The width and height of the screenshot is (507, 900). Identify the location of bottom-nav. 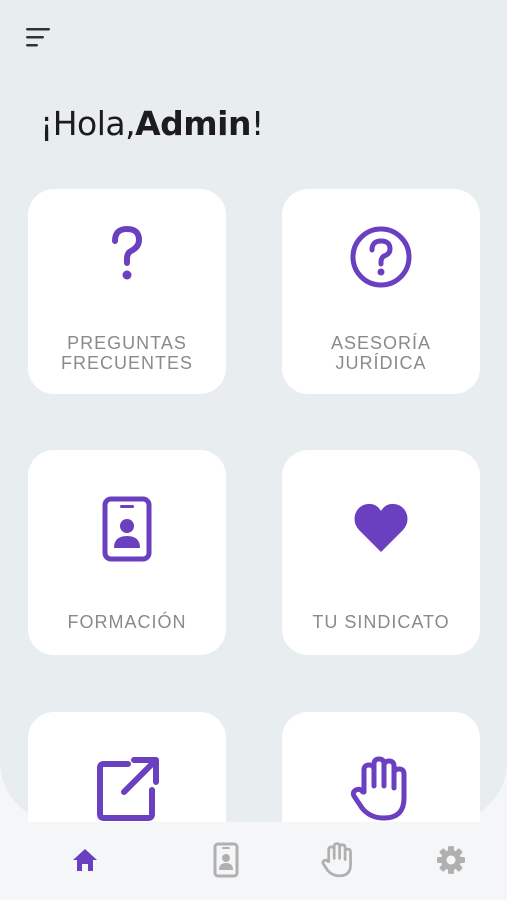
(253, 861).